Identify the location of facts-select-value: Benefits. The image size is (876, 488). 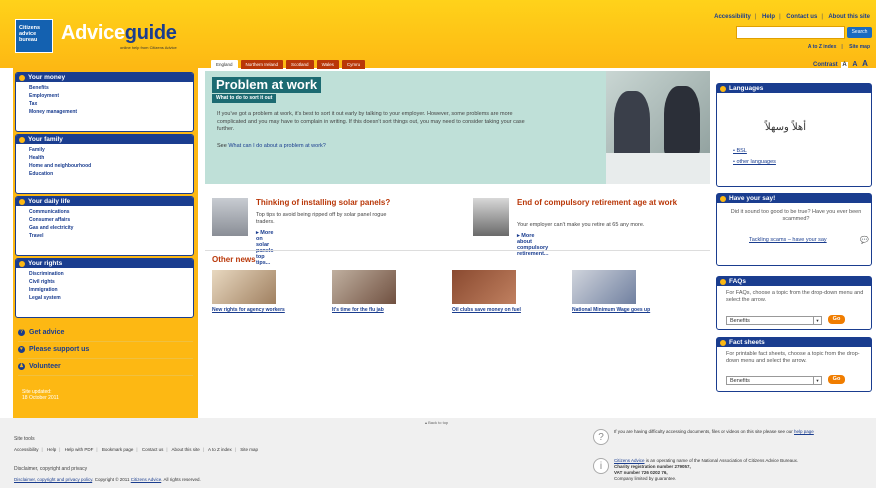
(740, 381).